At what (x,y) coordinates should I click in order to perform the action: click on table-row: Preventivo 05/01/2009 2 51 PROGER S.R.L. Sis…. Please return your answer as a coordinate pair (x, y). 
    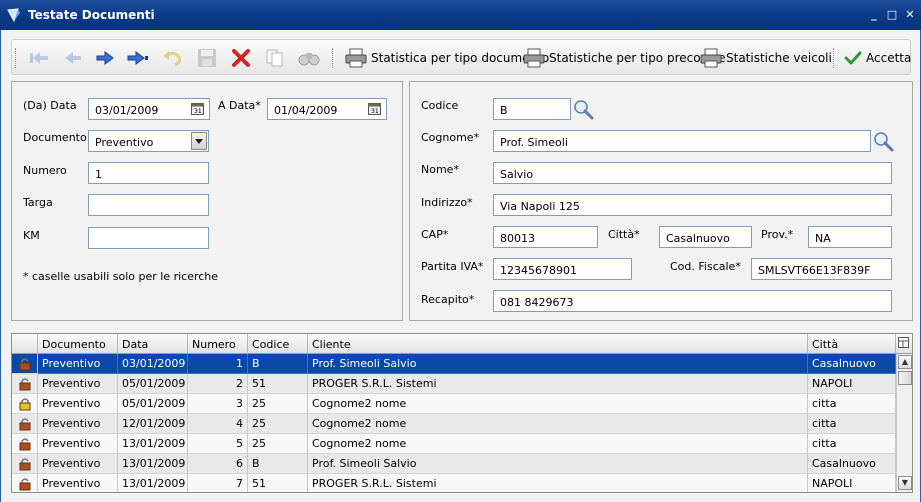
    Looking at the image, I should click on (454, 384).